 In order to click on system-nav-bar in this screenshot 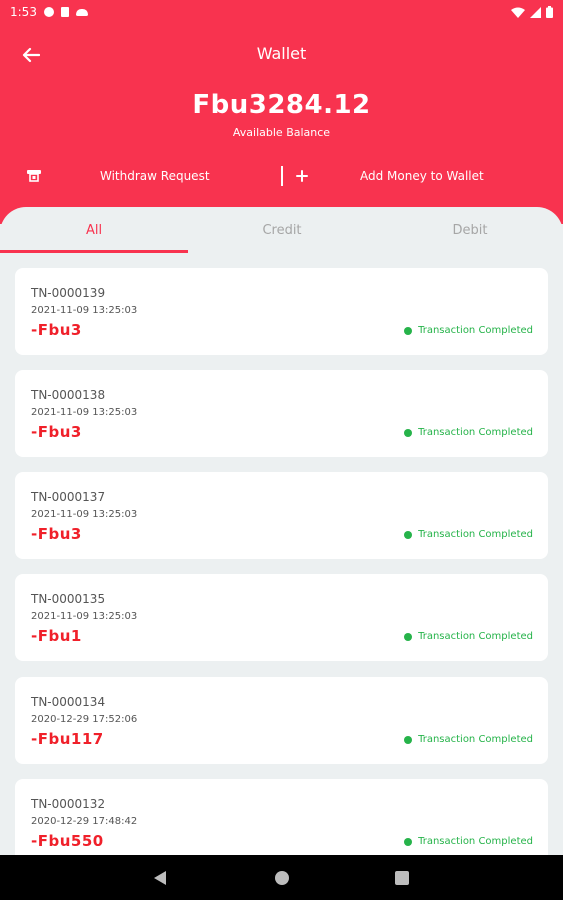, I will do `click(281, 877)`.